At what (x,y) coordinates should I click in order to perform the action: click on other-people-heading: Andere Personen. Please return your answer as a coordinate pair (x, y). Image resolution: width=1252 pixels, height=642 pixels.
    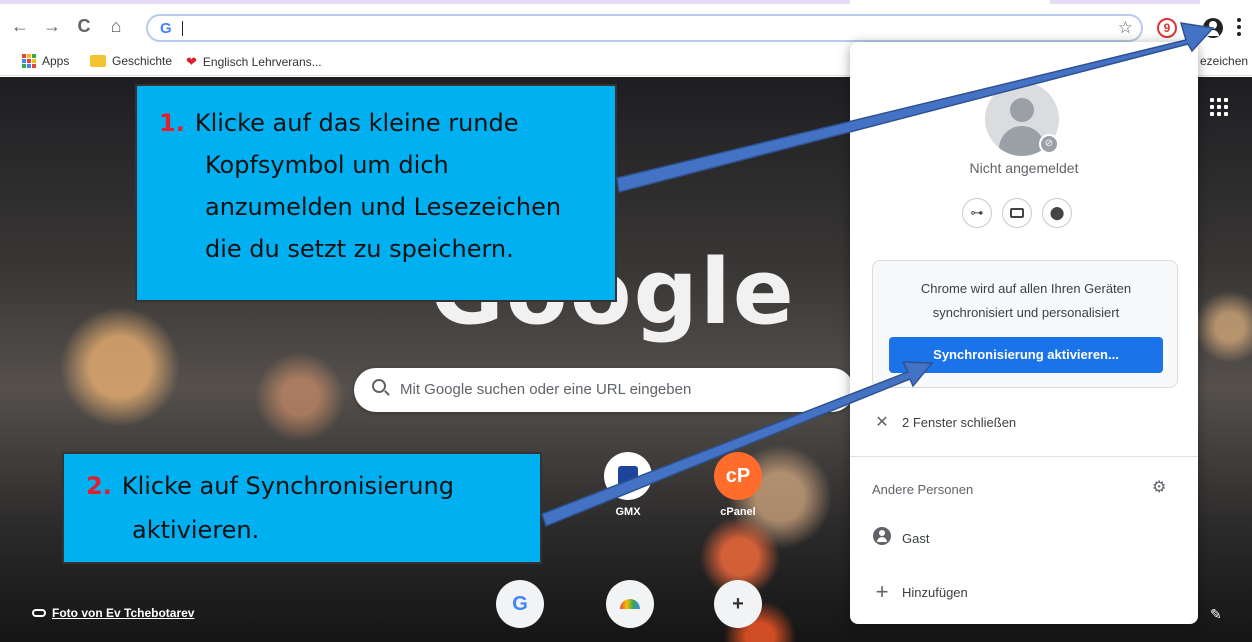
    Looking at the image, I should click on (923, 489).